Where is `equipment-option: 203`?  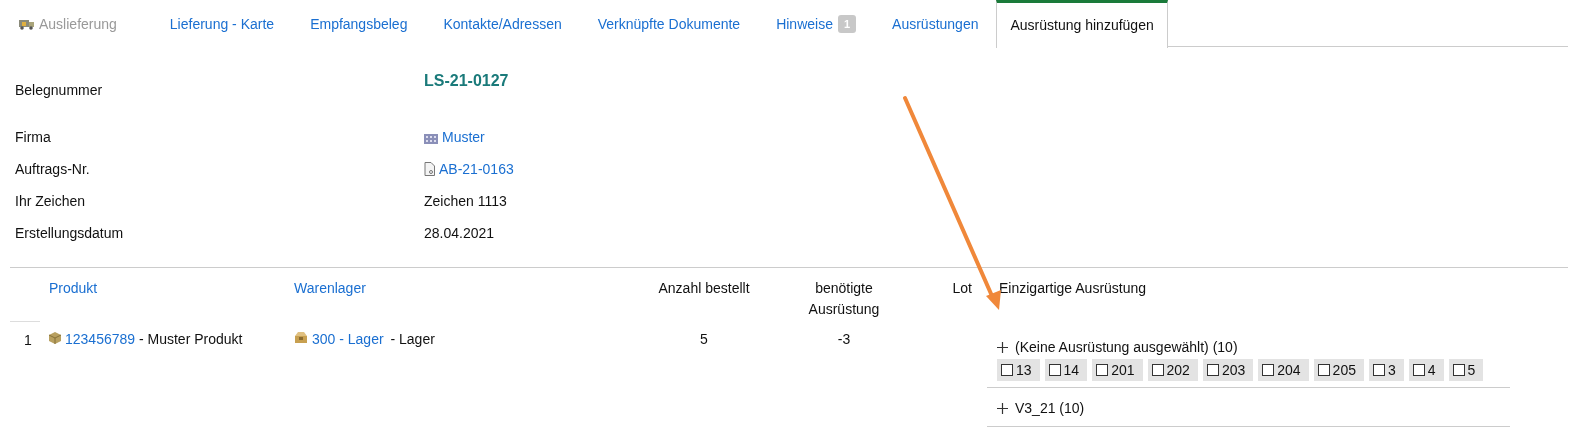
equipment-option: 203 is located at coordinates (1228, 370).